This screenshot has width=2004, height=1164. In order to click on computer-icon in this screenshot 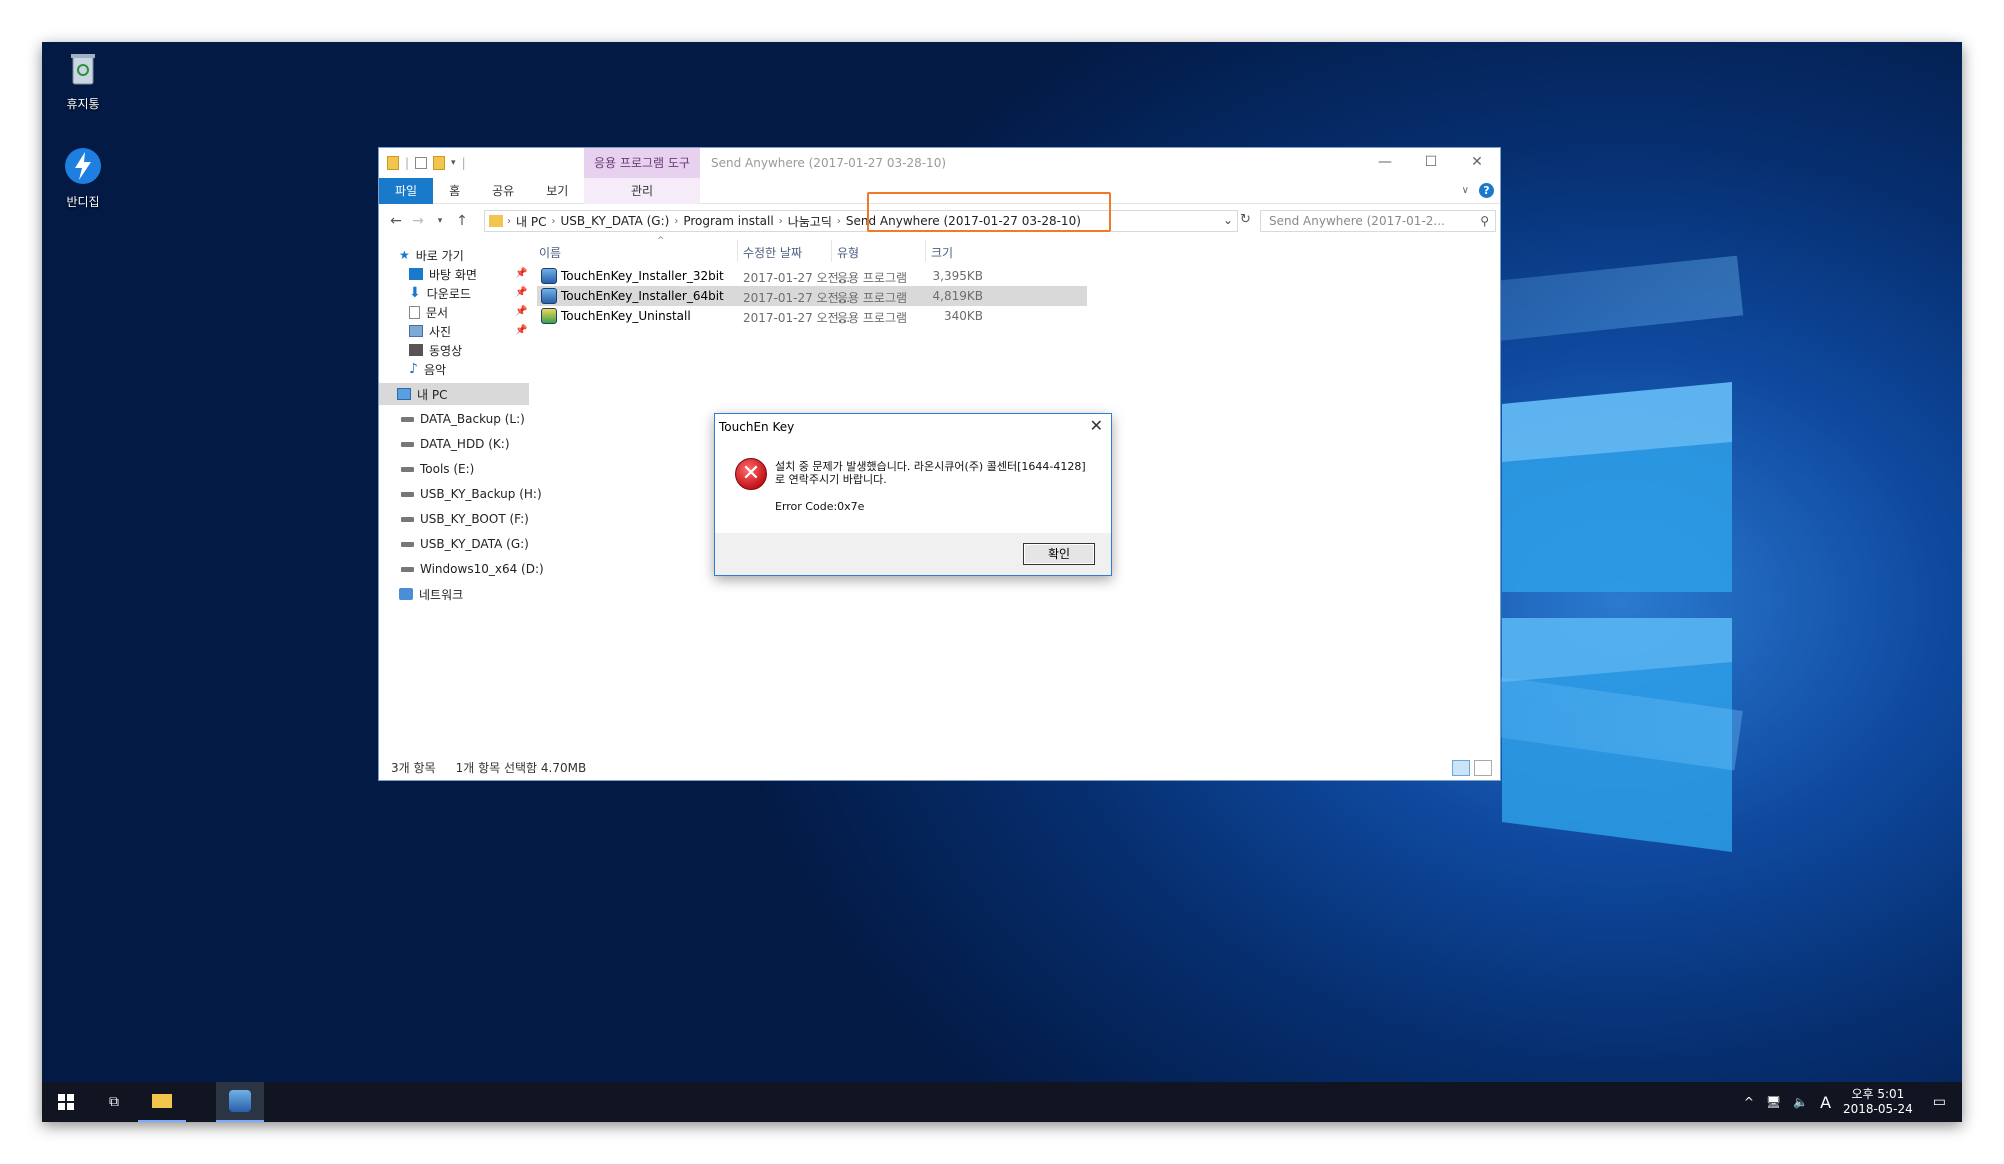, I will do `click(404, 394)`.